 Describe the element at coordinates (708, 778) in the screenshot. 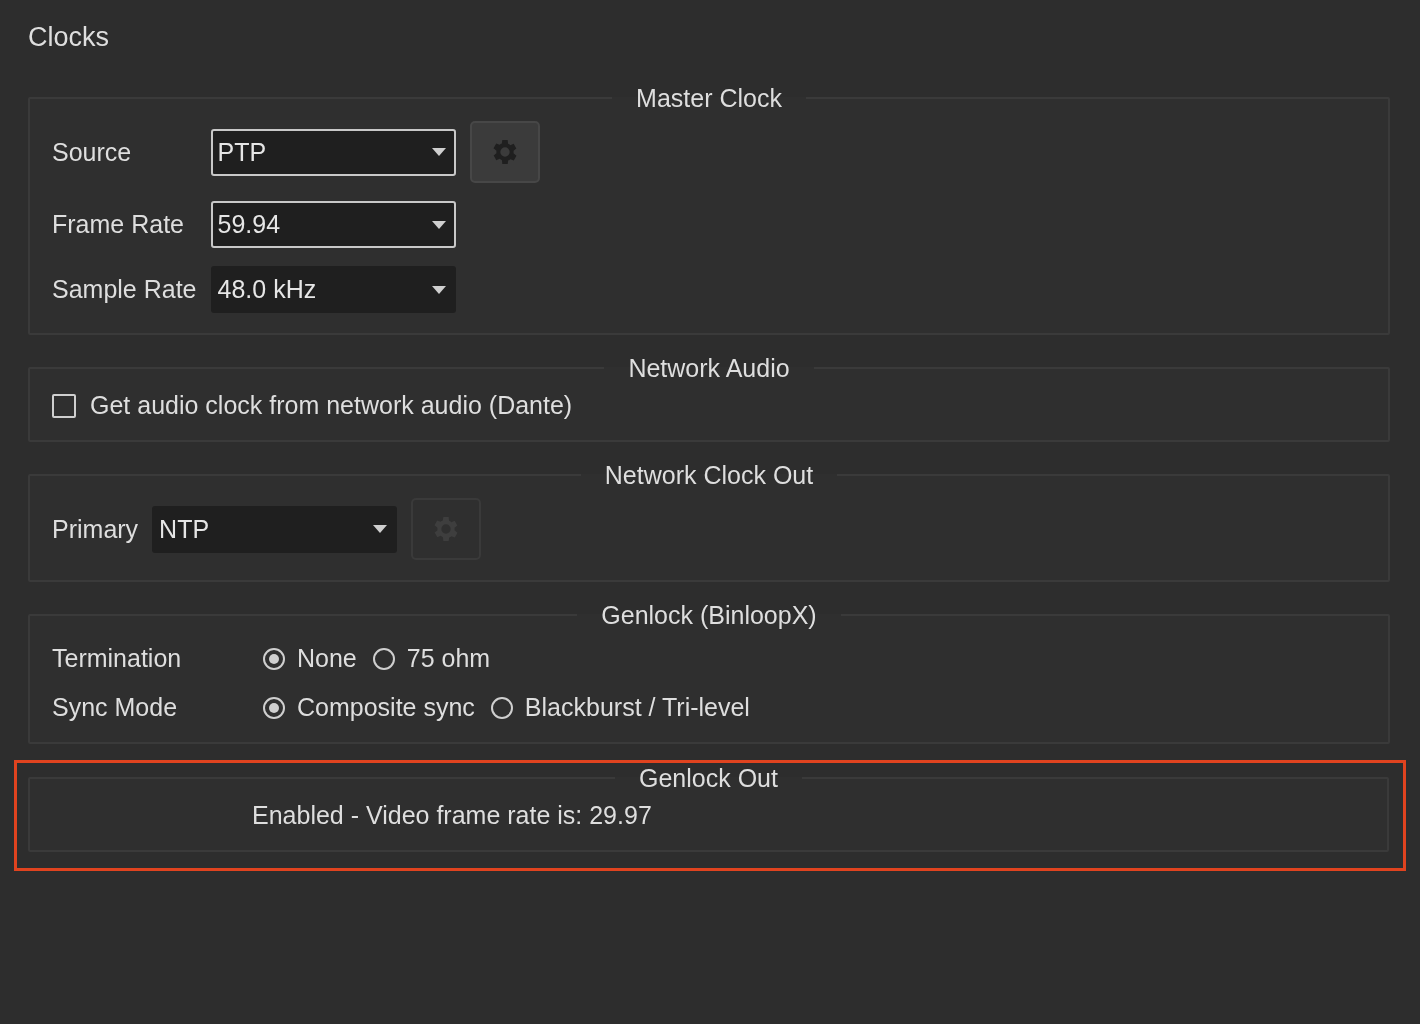

I see `group-title: Genlock Out` at that location.